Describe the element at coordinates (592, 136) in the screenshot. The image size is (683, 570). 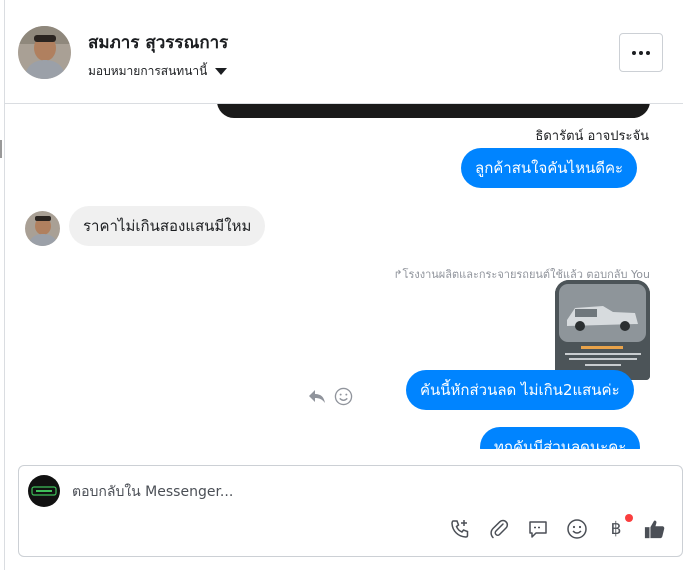
I see `sender-name: ธิดารัตน์ อาจประจัน` at that location.